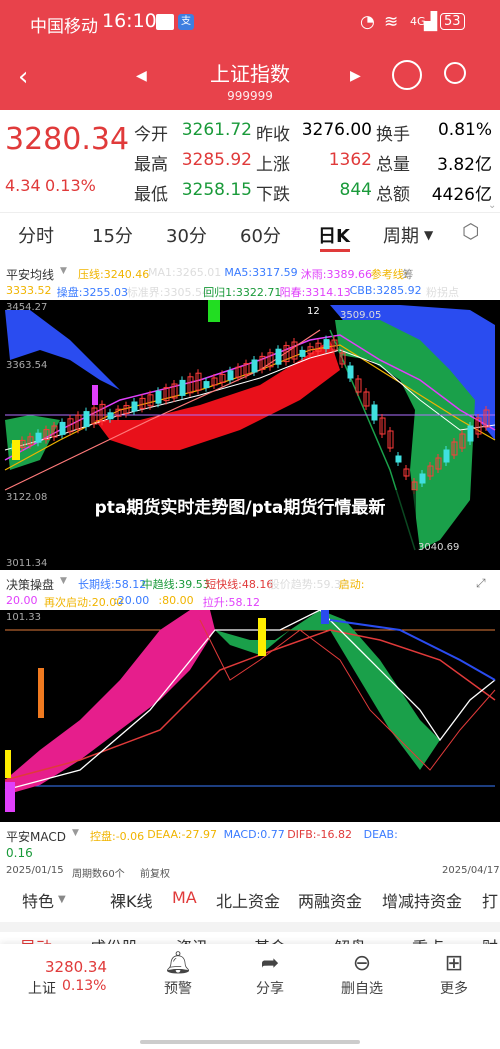 The height and width of the screenshot is (1049, 500). What do you see at coordinates (112, 235) in the screenshot?
I see `tab-15min: 15分` at bounding box center [112, 235].